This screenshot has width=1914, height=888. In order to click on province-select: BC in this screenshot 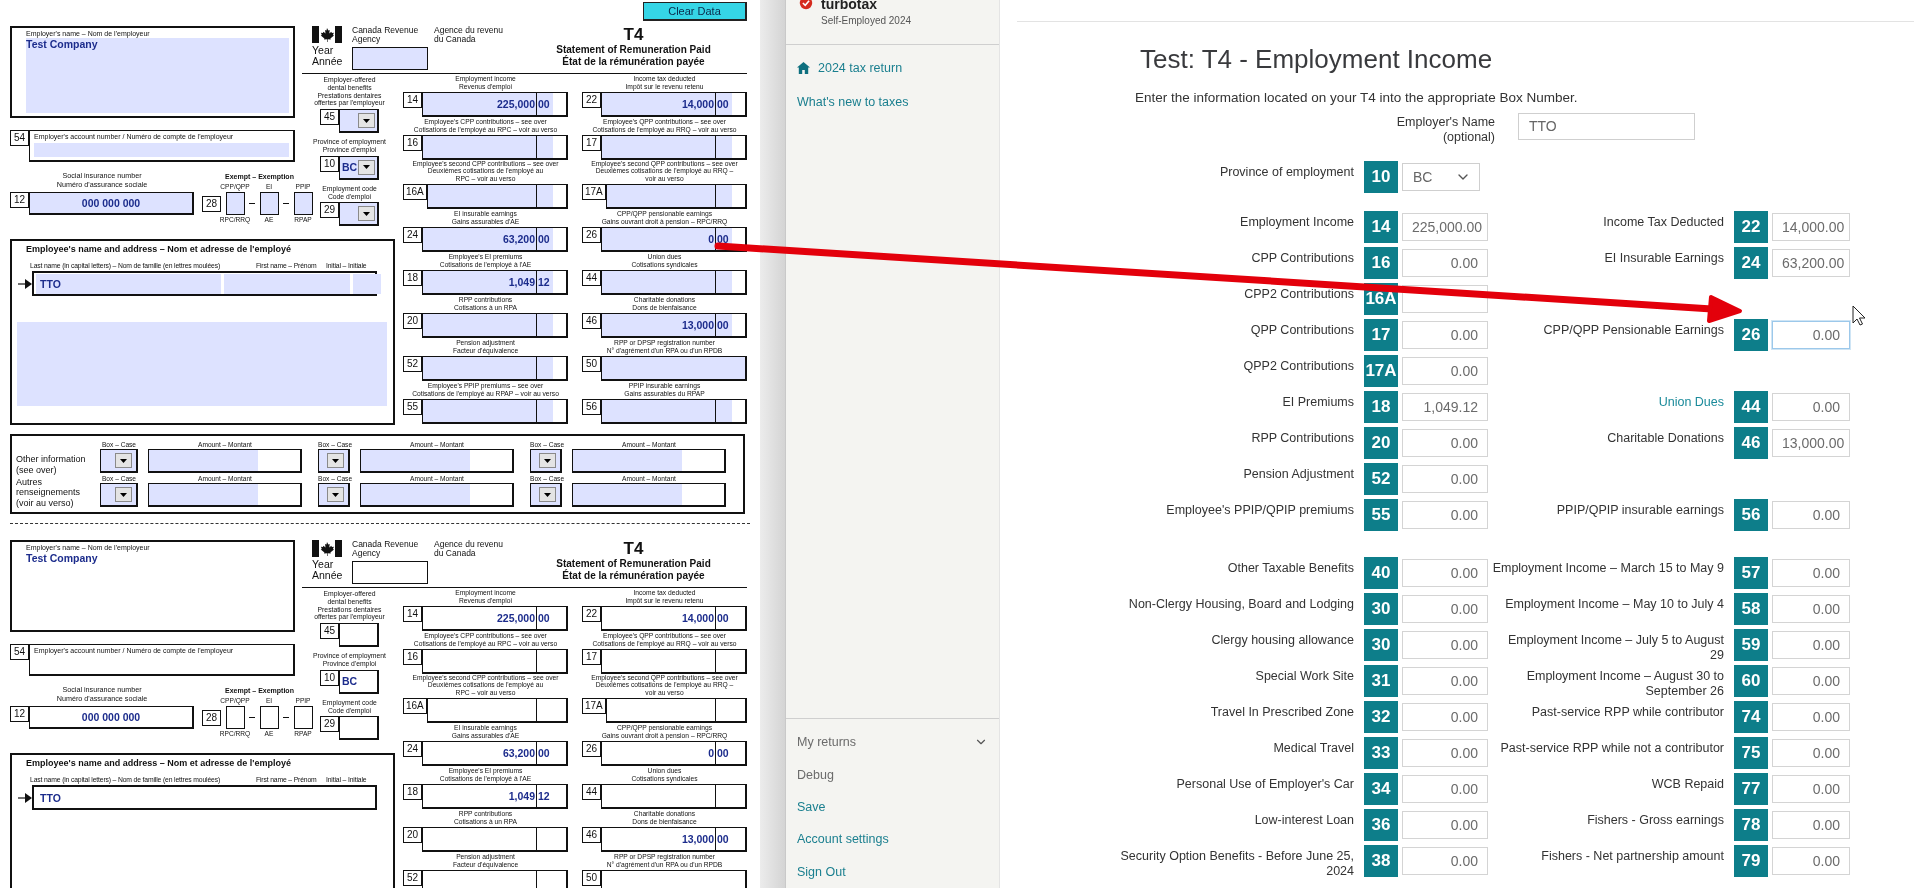, I will do `click(1441, 177)`.